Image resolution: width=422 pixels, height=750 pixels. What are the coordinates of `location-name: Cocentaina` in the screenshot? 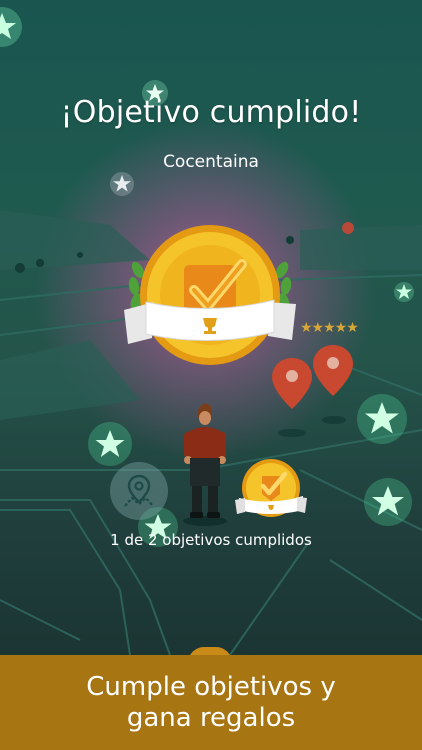 It's located at (211, 162).